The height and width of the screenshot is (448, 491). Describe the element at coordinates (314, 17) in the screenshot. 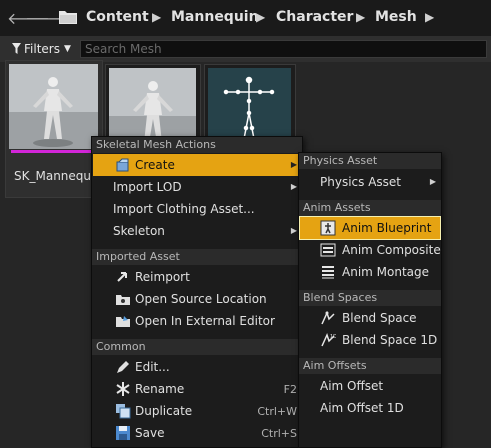

I see `breadcrumb-character: Character` at that location.